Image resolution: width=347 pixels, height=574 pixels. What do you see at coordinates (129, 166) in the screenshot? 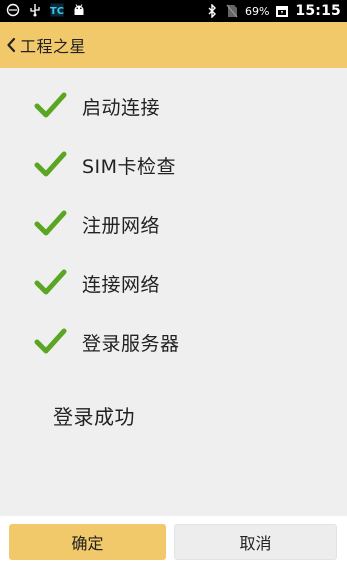
I see `step-label: SIM卡检查` at bounding box center [129, 166].